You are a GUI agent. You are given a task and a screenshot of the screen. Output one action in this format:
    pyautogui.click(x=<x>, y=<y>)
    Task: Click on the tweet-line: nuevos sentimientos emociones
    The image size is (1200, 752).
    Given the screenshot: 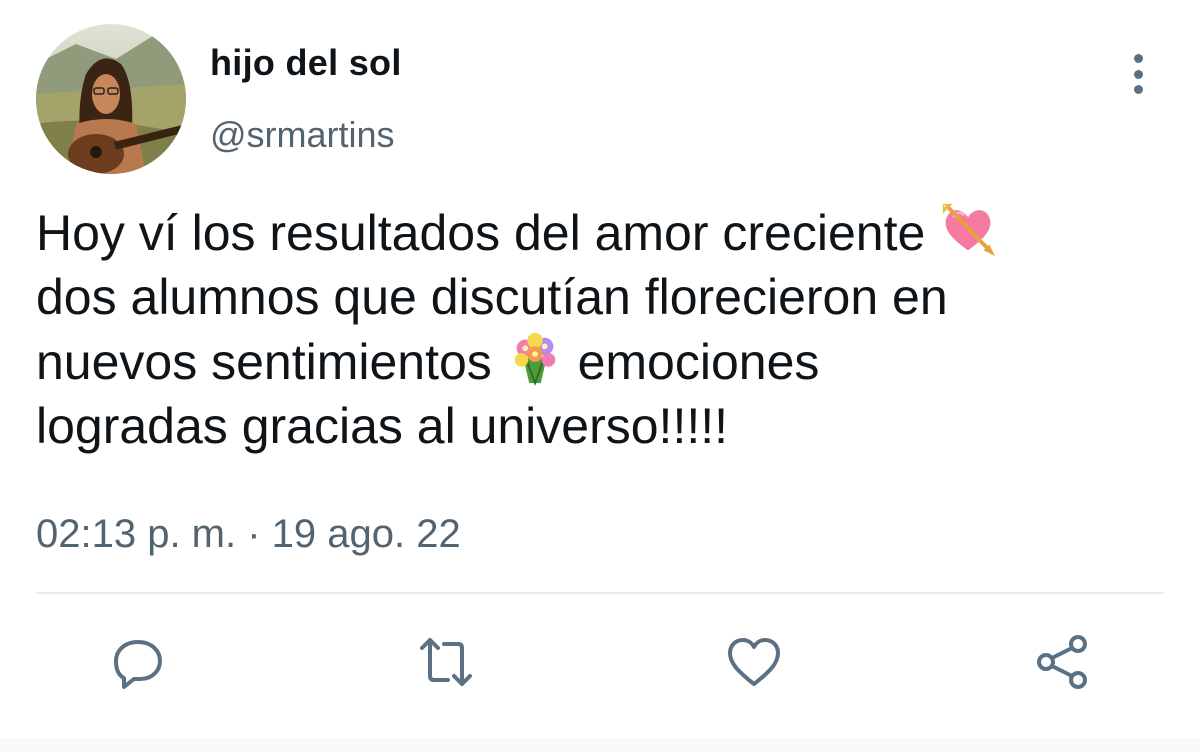 What is the action you would take?
    pyautogui.click(x=601, y=361)
    